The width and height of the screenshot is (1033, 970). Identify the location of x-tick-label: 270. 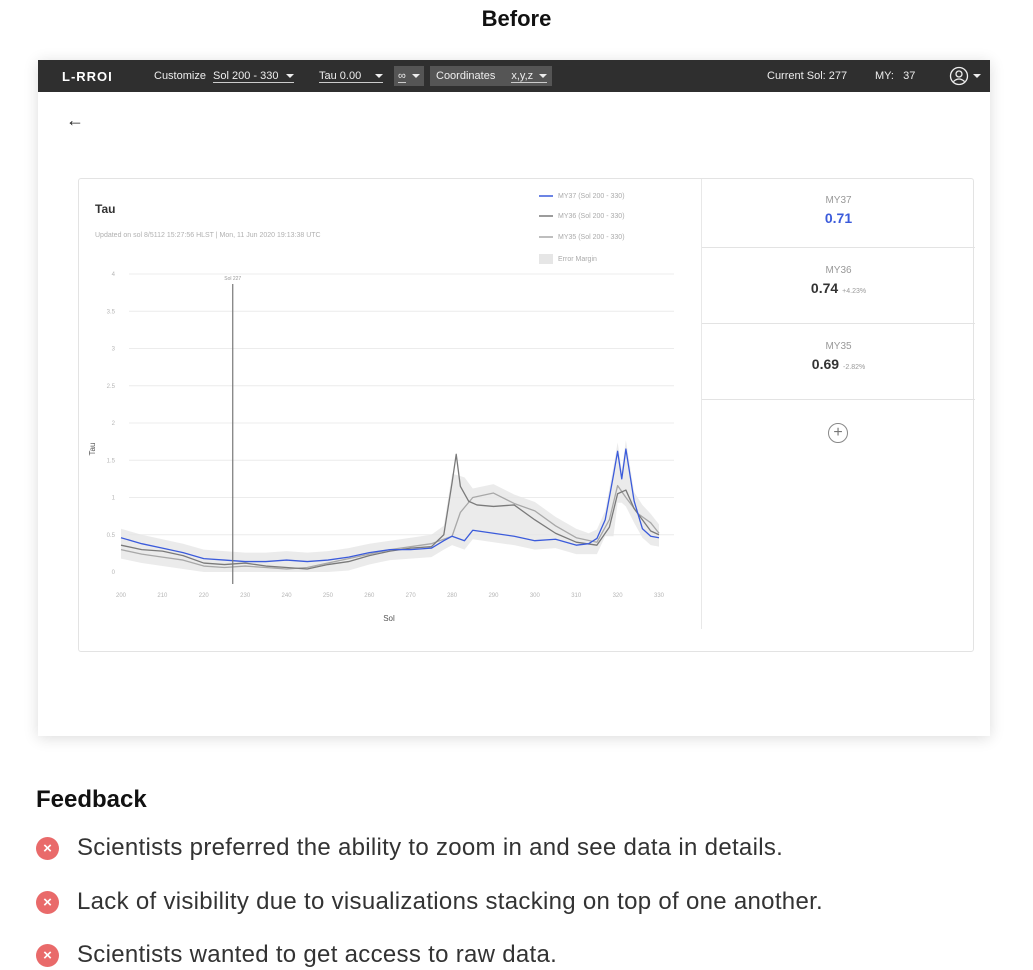
(411, 596).